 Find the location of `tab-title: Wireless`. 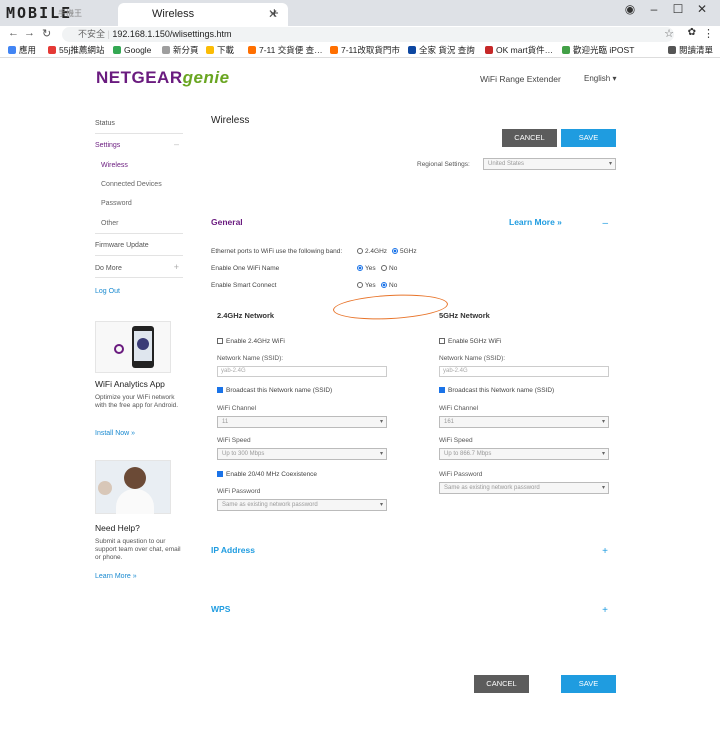

tab-title: Wireless is located at coordinates (173, 14).